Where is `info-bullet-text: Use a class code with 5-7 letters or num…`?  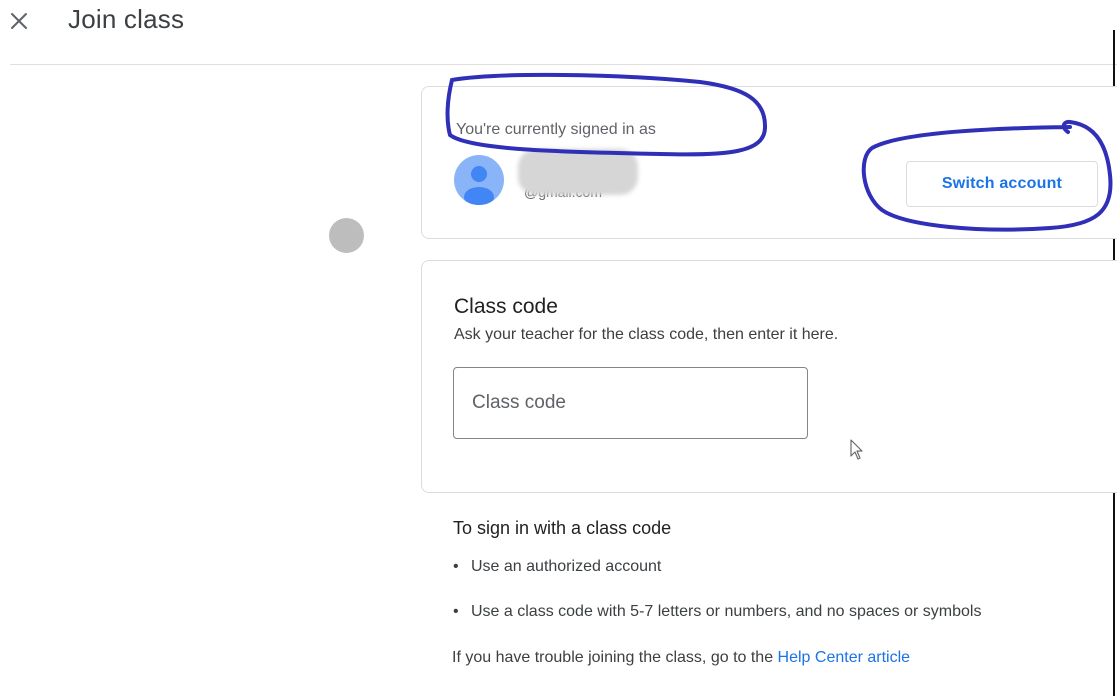 info-bullet-text: Use a class code with 5-7 letters or num… is located at coordinates (726, 611).